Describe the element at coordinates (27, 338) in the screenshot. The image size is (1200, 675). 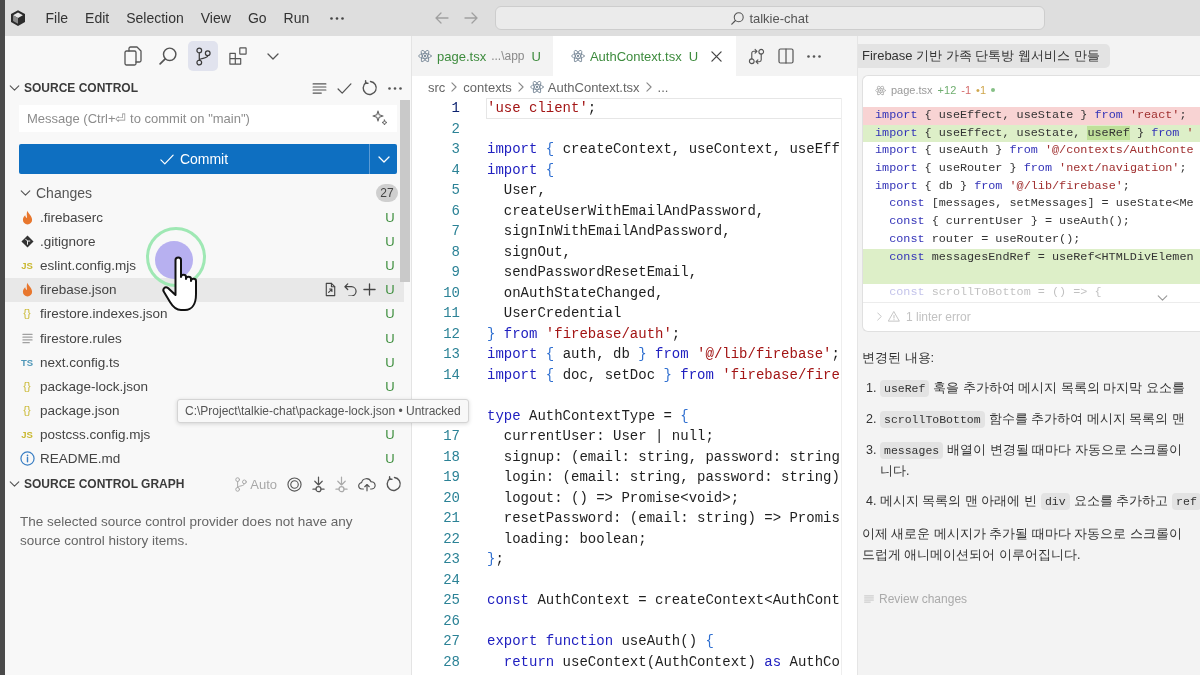
I see `lines-icon` at that location.